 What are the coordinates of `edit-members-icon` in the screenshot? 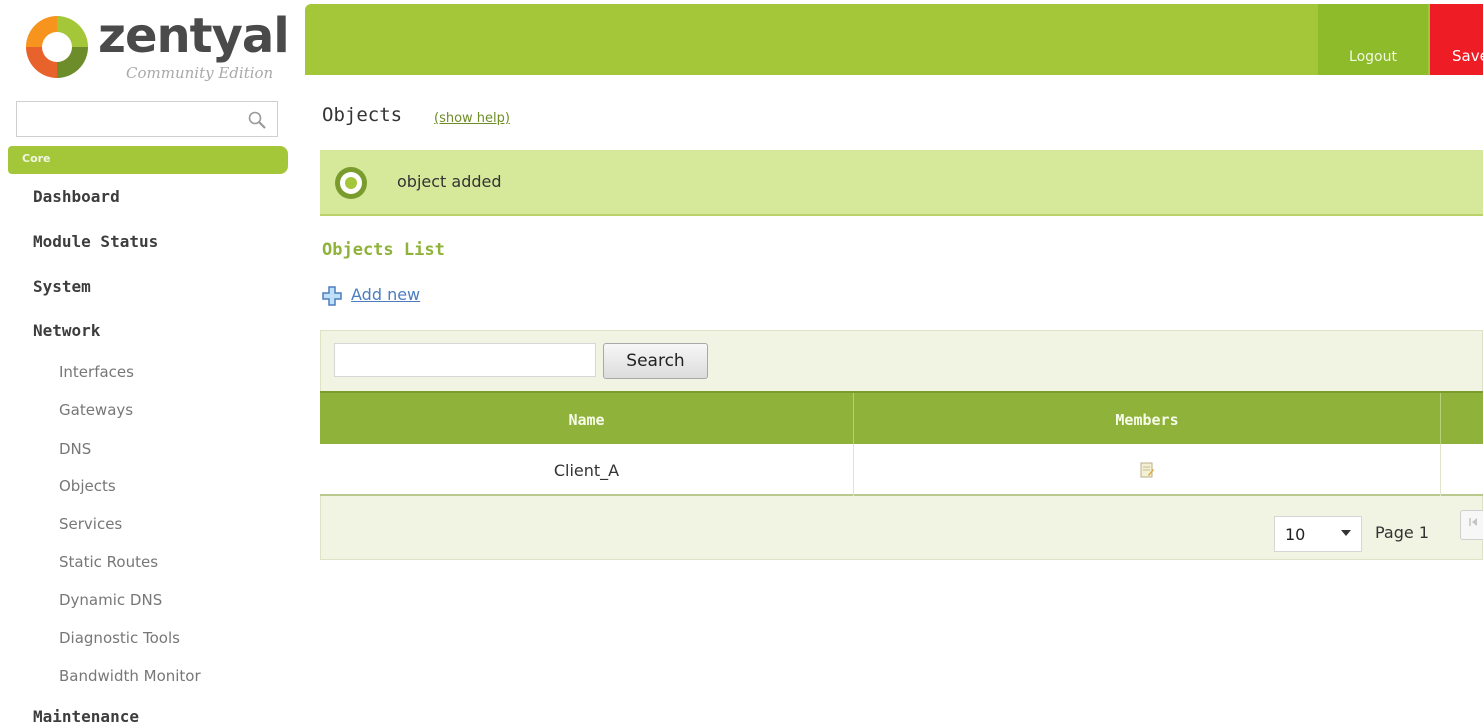 It's located at (1147, 470).